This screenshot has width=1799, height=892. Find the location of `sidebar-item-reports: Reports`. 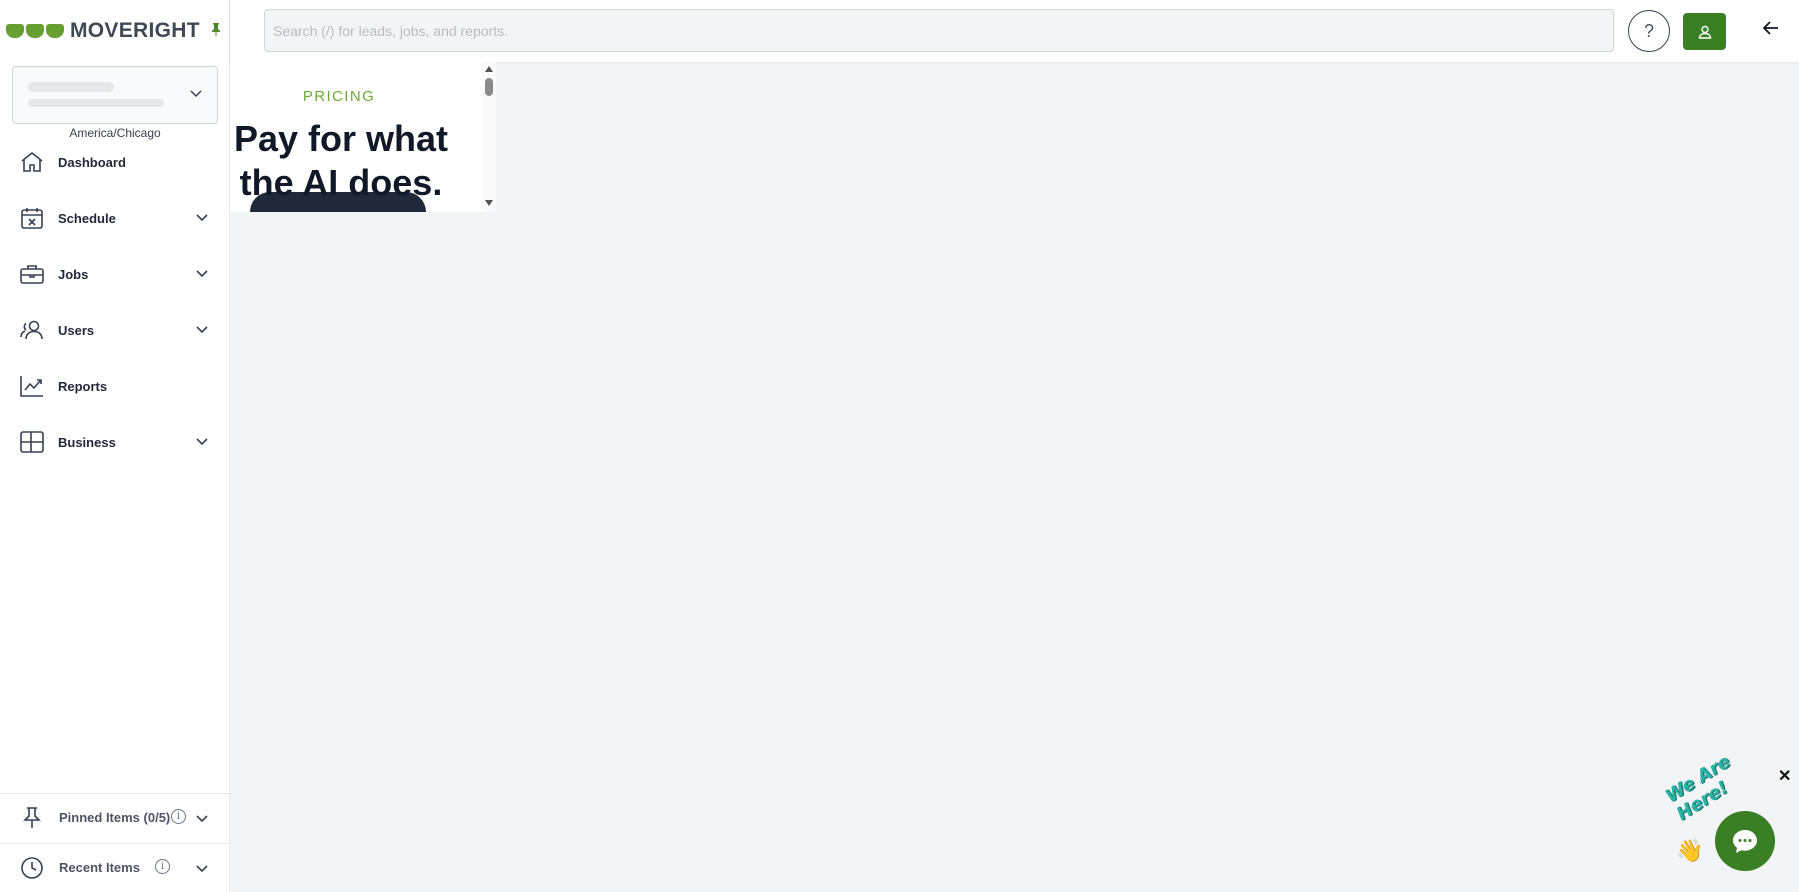

sidebar-item-reports: Reports is located at coordinates (115, 386).